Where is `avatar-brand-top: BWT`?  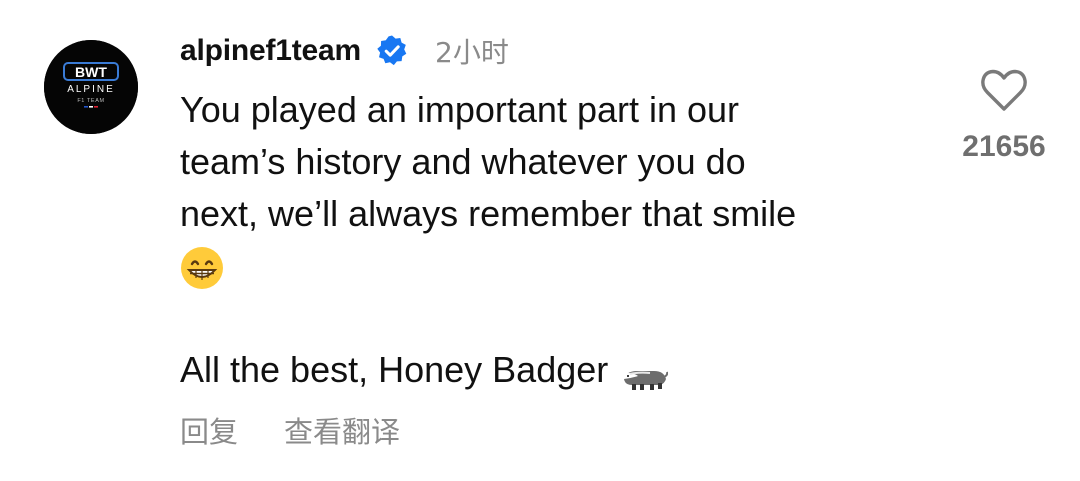
avatar-brand-top: BWT is located at coordinates (91, 72).